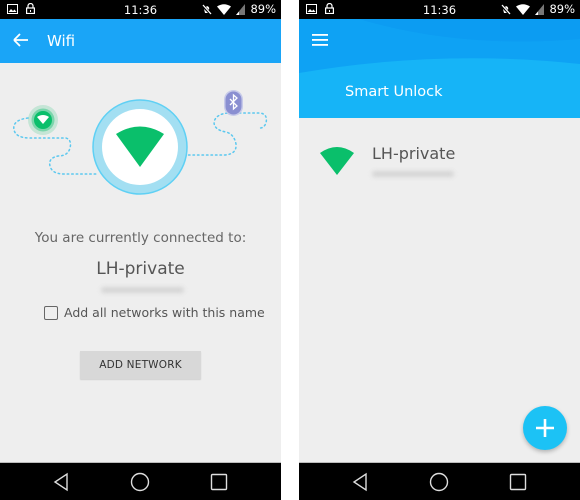 This screenshot has width=580, height=500. I want to click on wifi-icon, so click(337, 161).